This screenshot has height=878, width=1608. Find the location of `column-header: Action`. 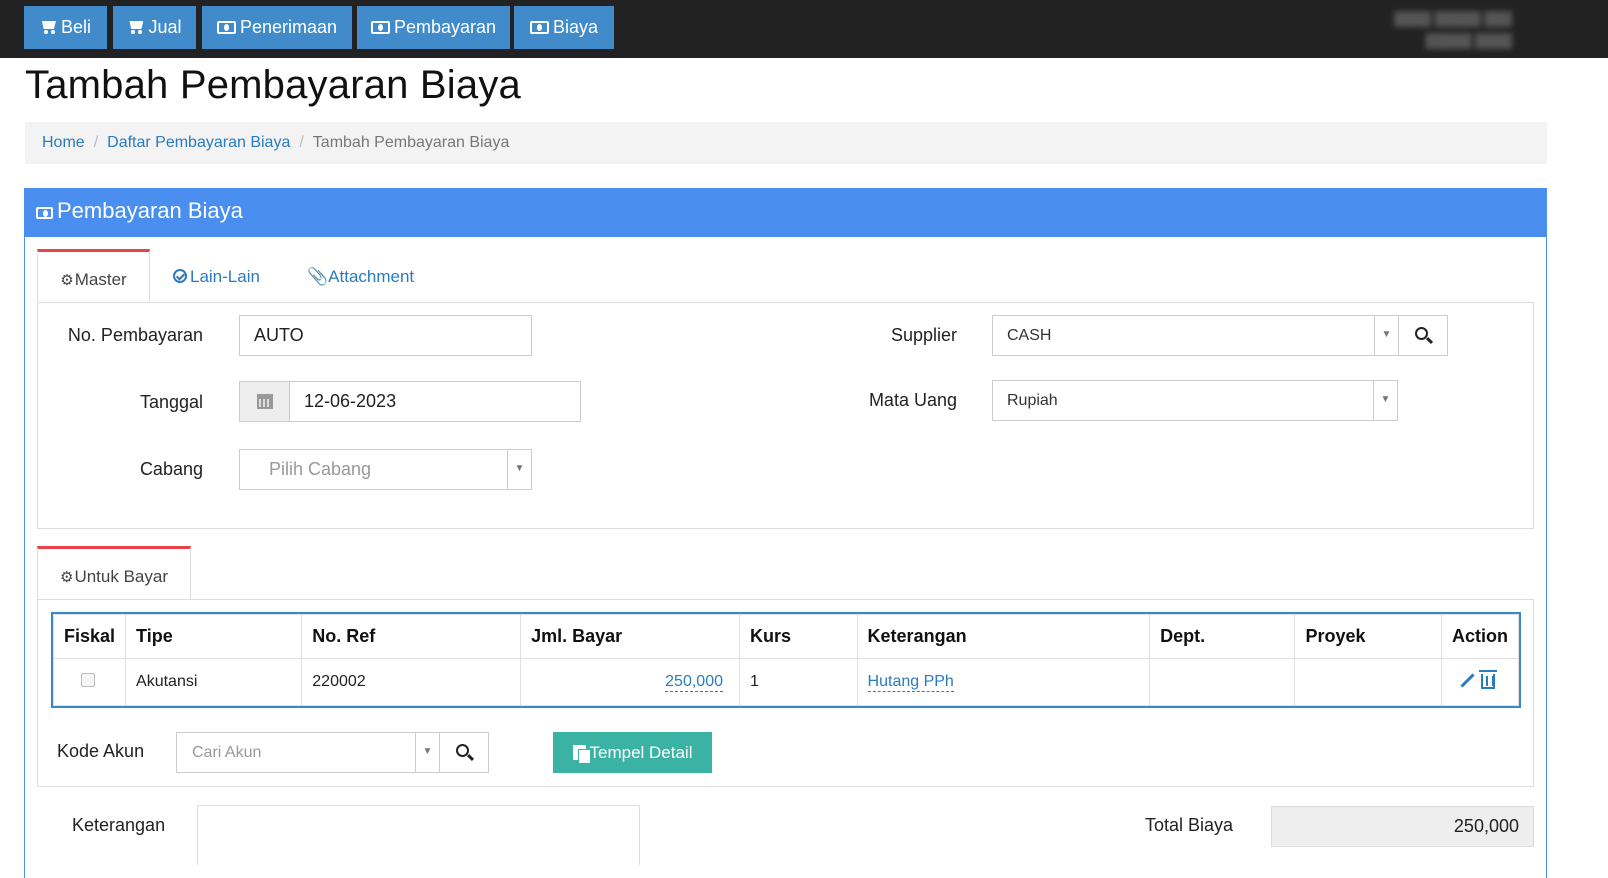

column-header: Action is located at coordinates (1480, 636).